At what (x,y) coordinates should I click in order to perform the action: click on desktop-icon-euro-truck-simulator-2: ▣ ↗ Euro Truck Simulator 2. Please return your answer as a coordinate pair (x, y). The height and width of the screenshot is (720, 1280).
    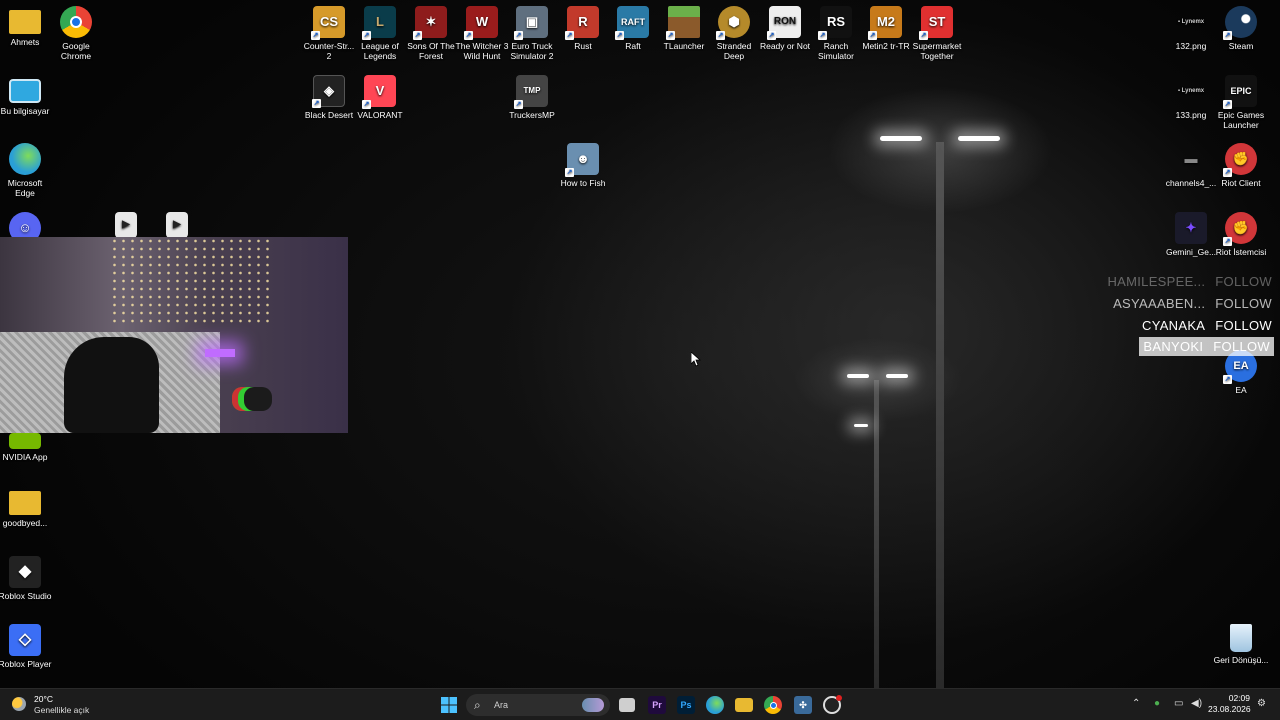
    Looking at the image, I should click on (532, 33).